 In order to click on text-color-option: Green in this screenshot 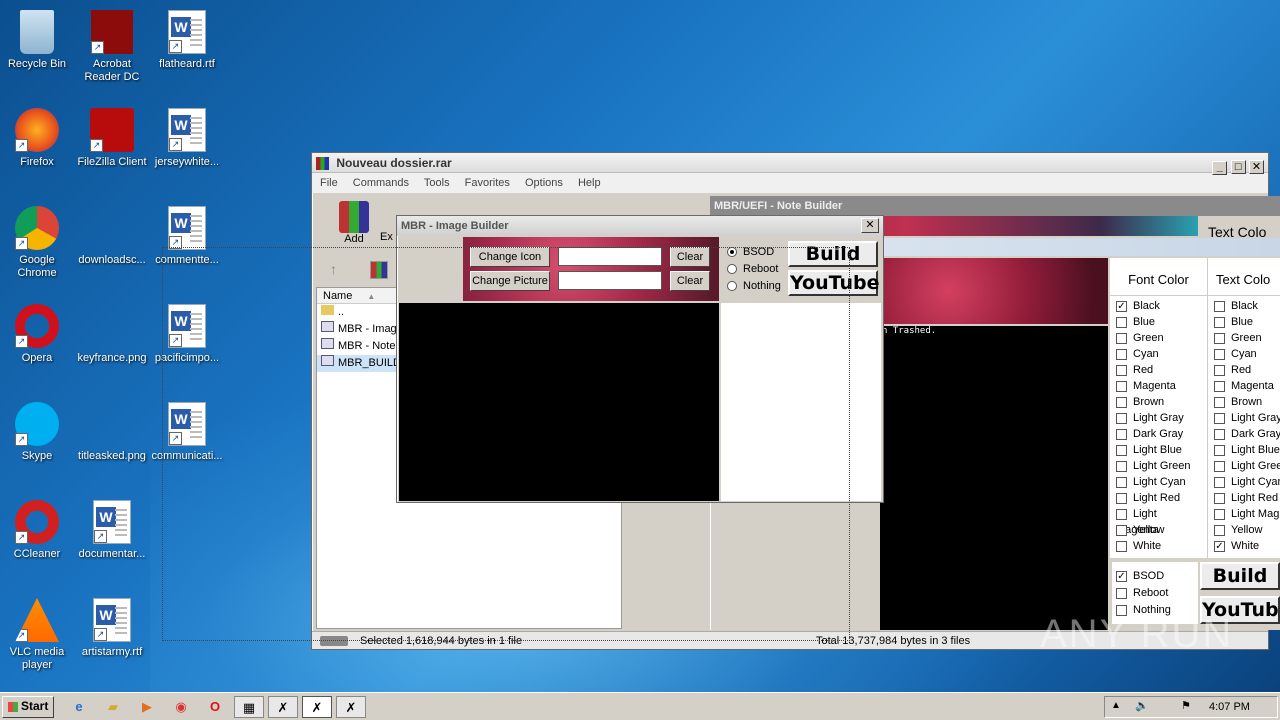, I will do `click(1244, 338)`.